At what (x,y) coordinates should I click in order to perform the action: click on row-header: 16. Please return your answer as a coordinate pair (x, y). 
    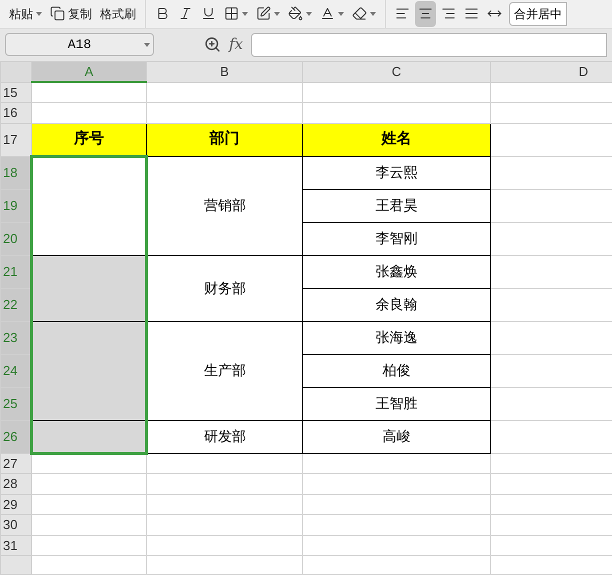
    Looking at the image, I should click on (16, 112).